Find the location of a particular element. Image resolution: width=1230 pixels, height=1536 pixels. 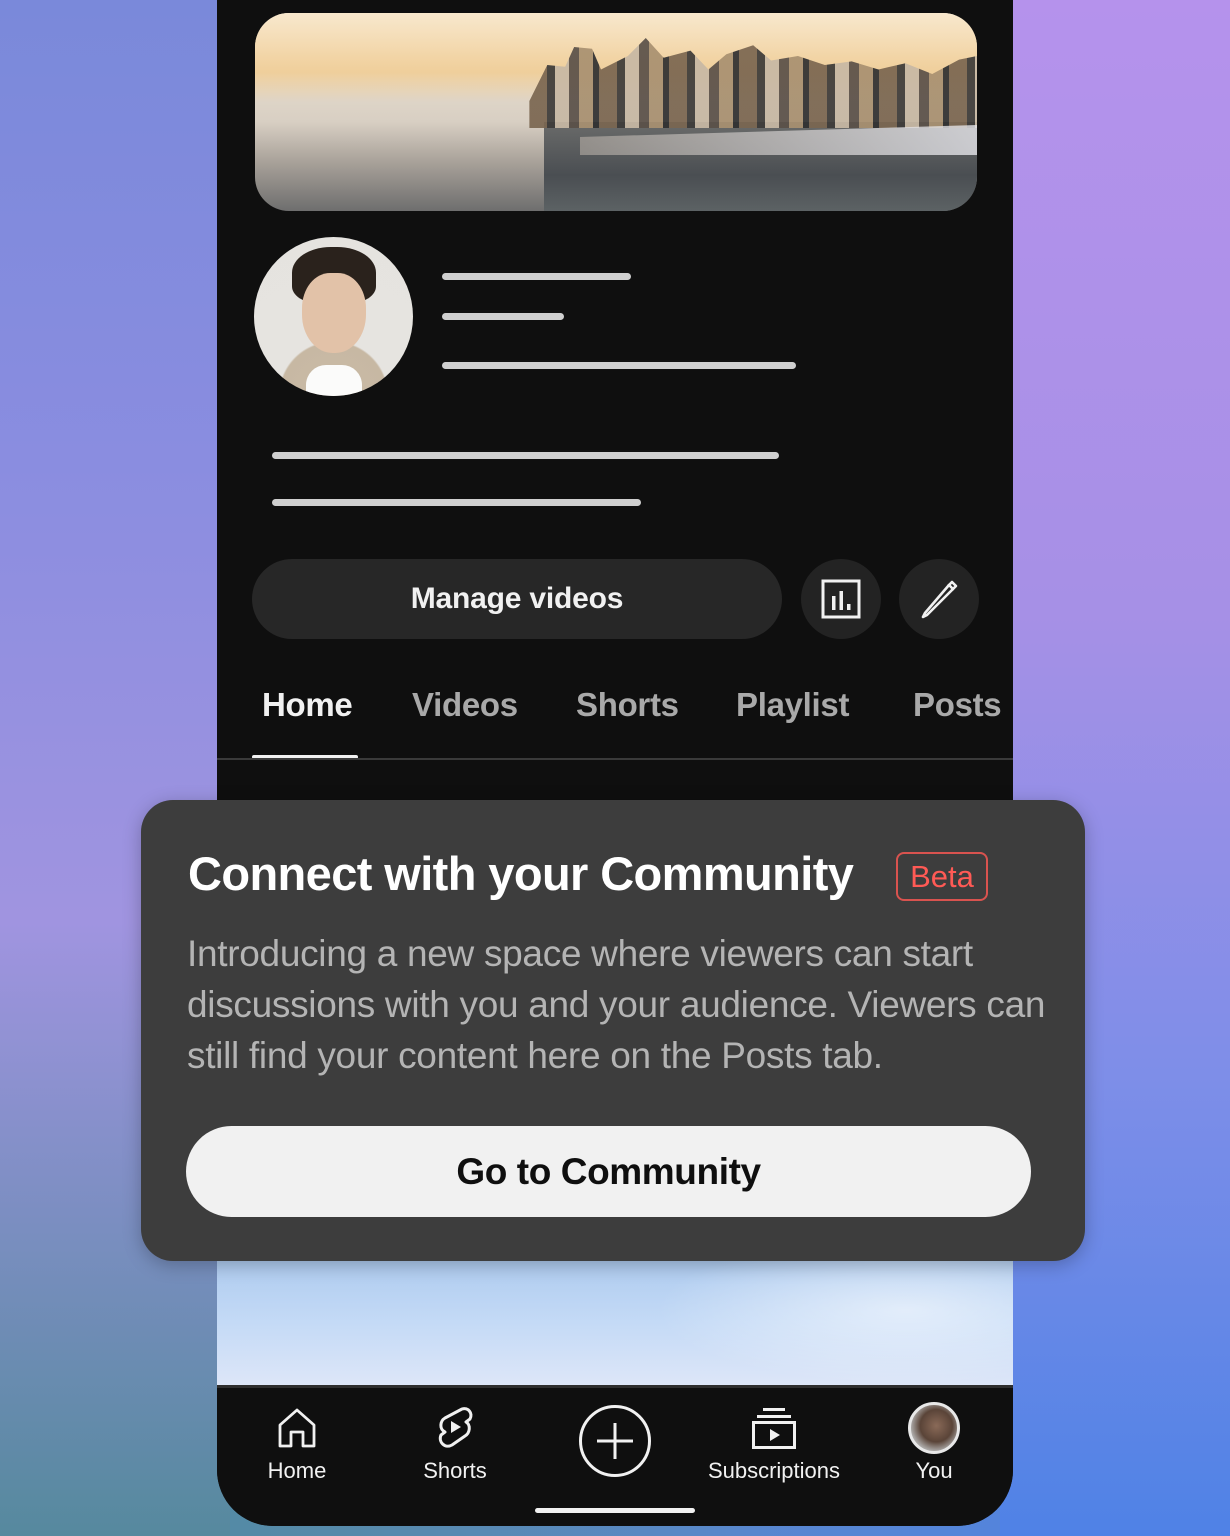

channel-avatar is located at coordinates (333, 316).